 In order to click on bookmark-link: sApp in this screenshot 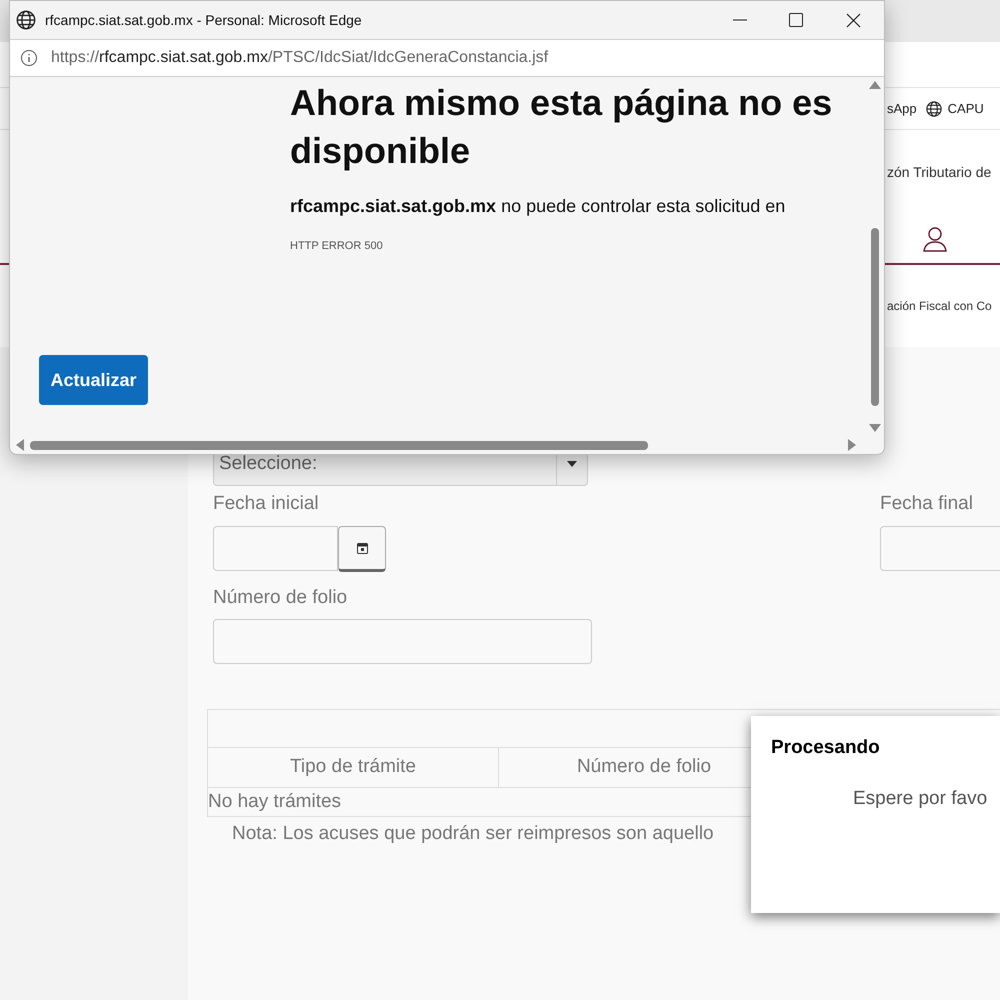, I will do `click(902, 108)`.